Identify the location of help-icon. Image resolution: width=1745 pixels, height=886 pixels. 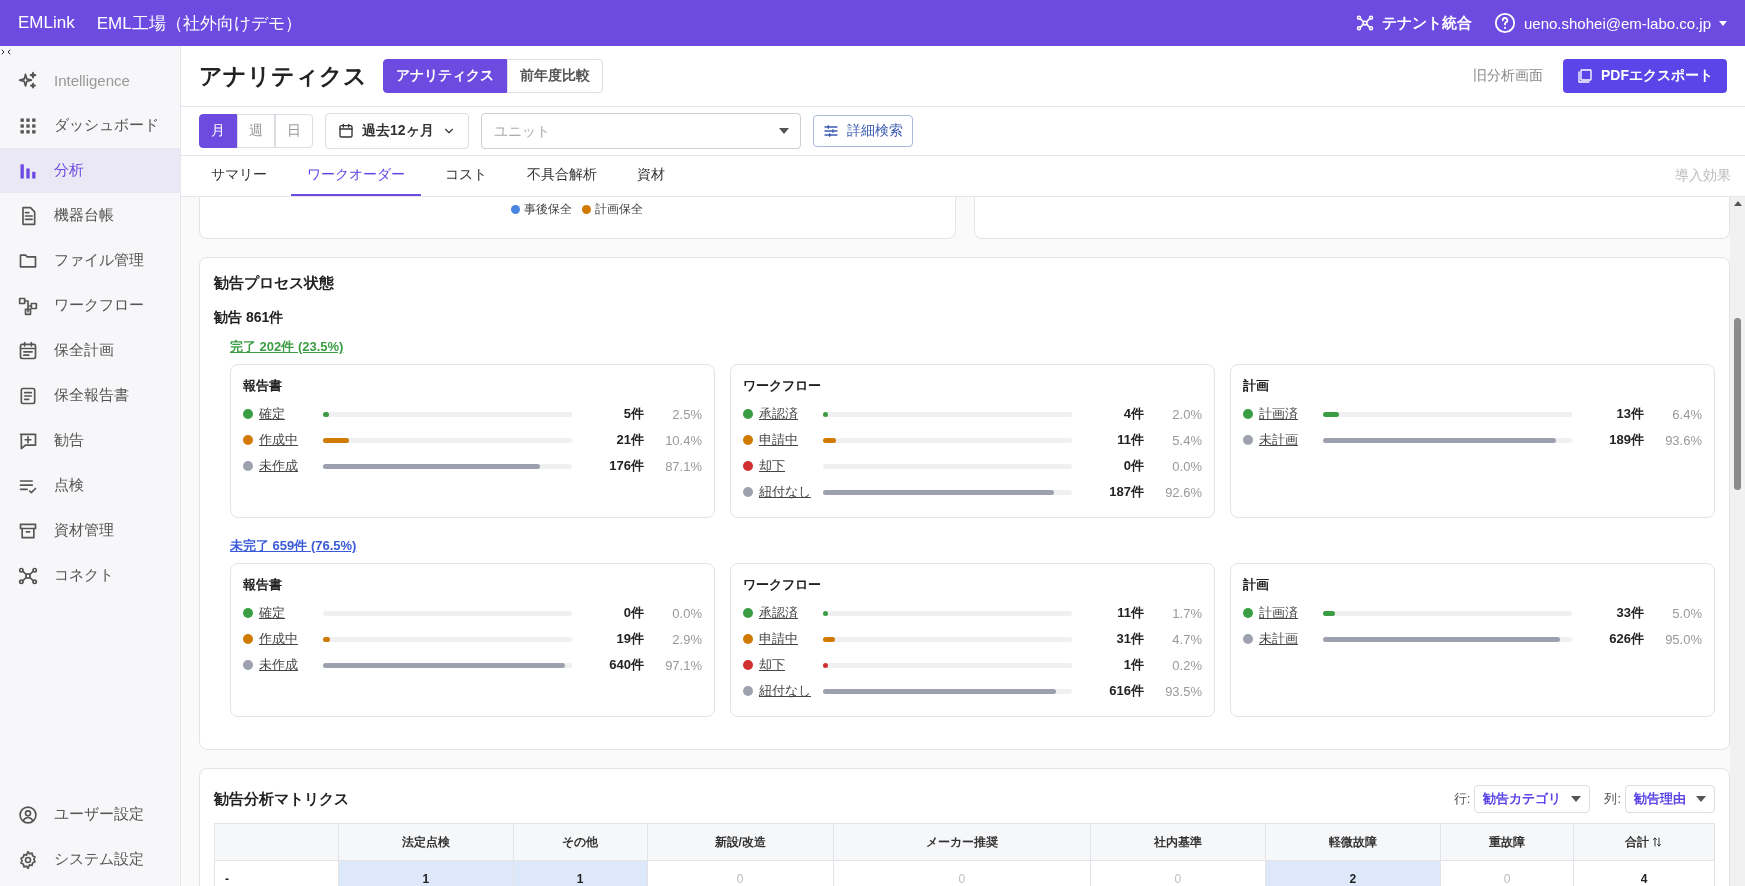
(1505, 23).